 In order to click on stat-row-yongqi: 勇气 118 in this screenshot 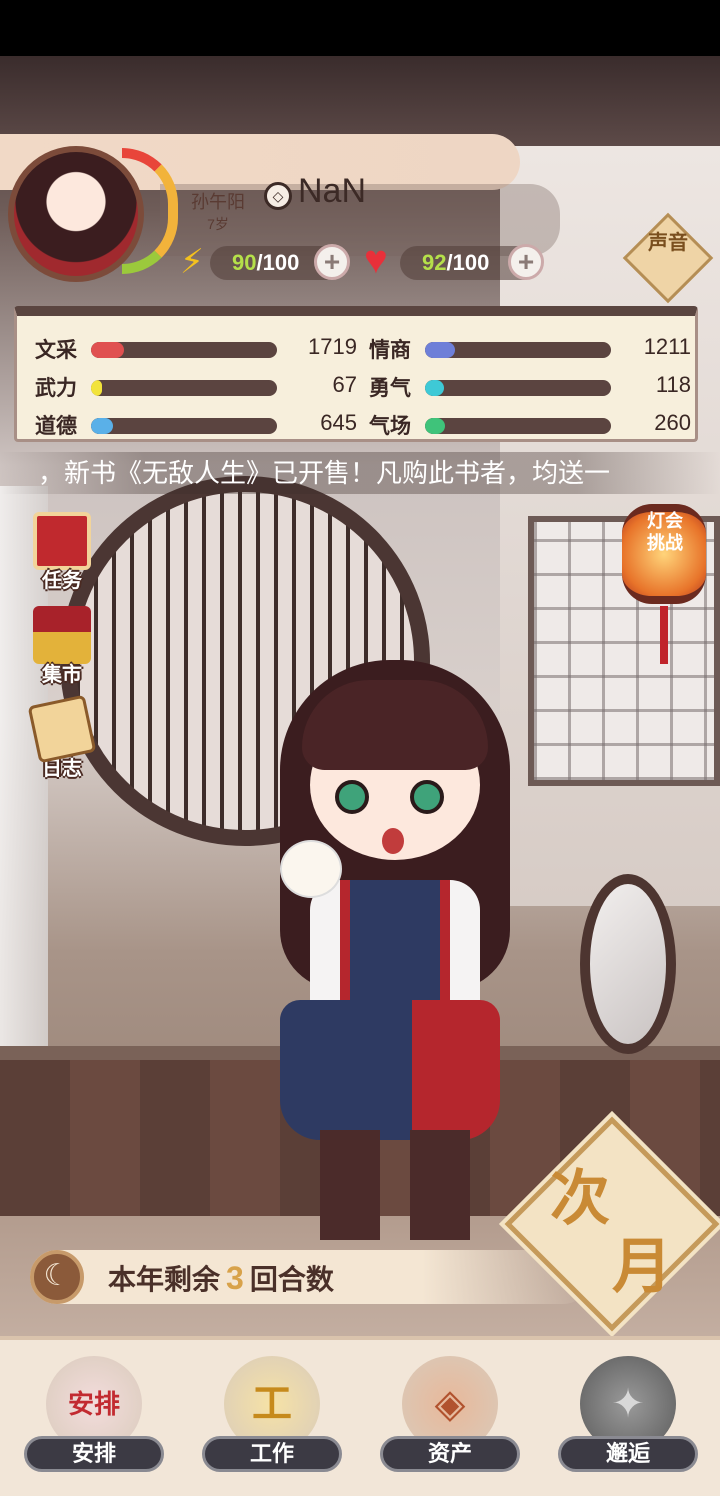, I will do `click(521, 386)`.